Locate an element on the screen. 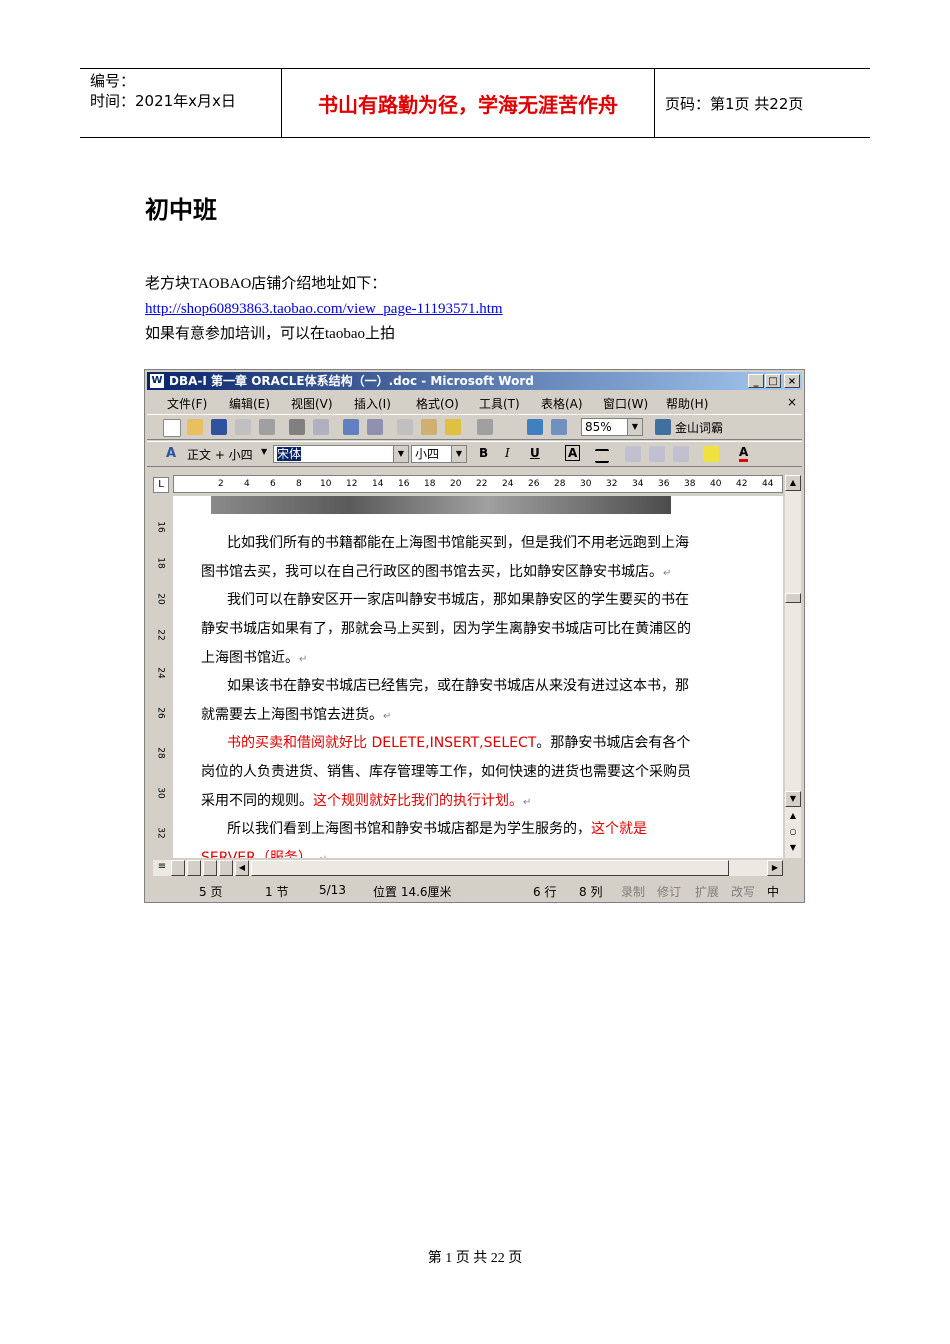 The height and width of the screenshot is (1344, 950). horizontal-scrollbar: ≡ ◀ ▶ is located at coordinates (468, 868).